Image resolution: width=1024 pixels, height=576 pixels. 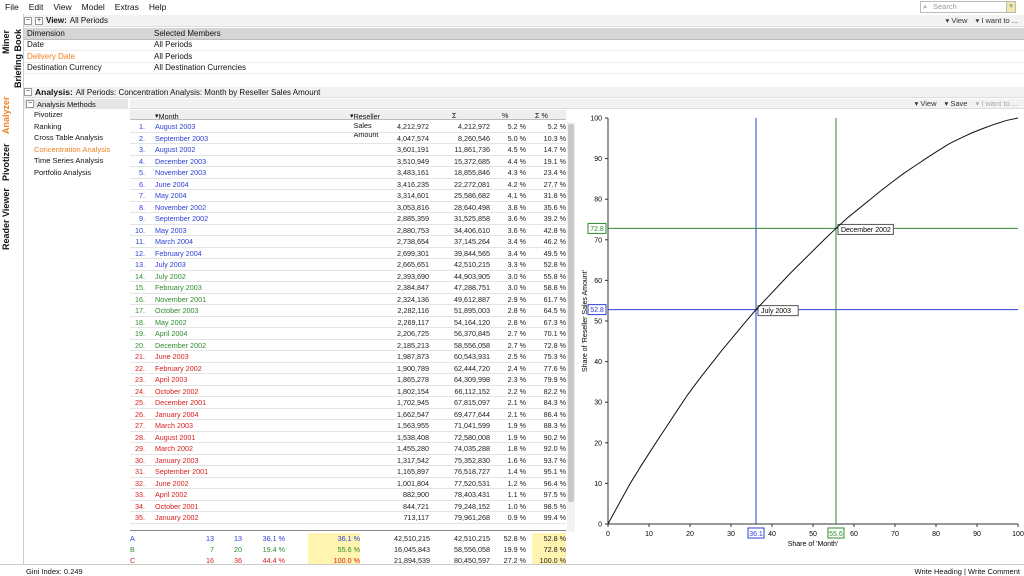 What do you see at coordinates (505, 115) in the screenshot?
I see `col-header-pct: %` at bounding box center [505, 115].